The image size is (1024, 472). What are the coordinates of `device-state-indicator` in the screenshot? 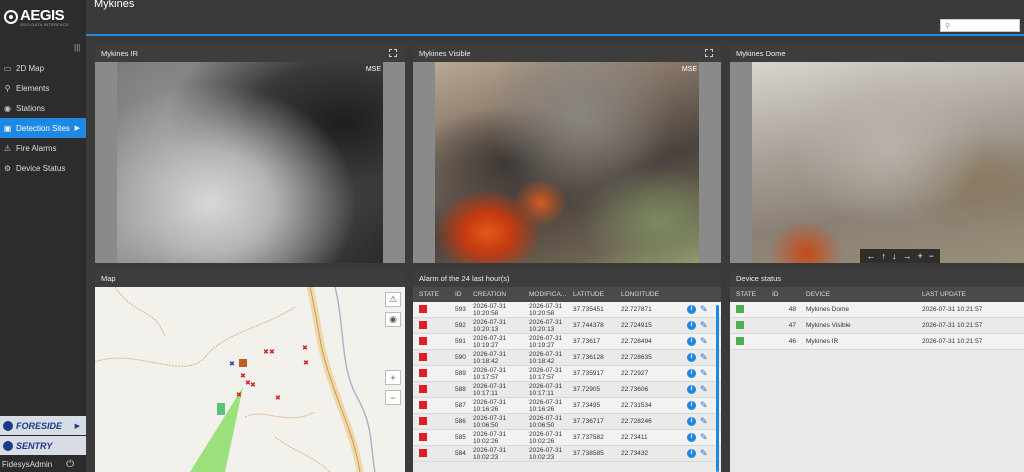 It's located at (740, 340).